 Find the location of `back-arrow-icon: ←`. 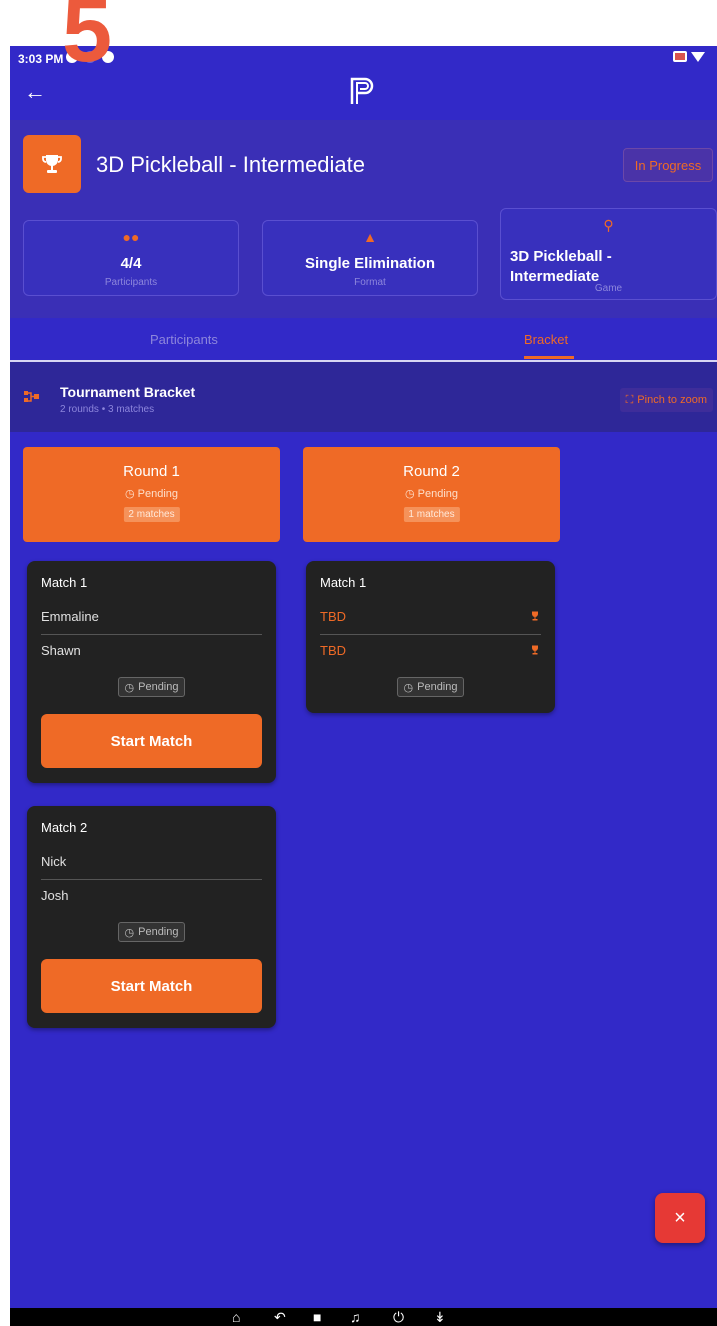

back-arrow-icon: ← is located at coordinates (36, 92).